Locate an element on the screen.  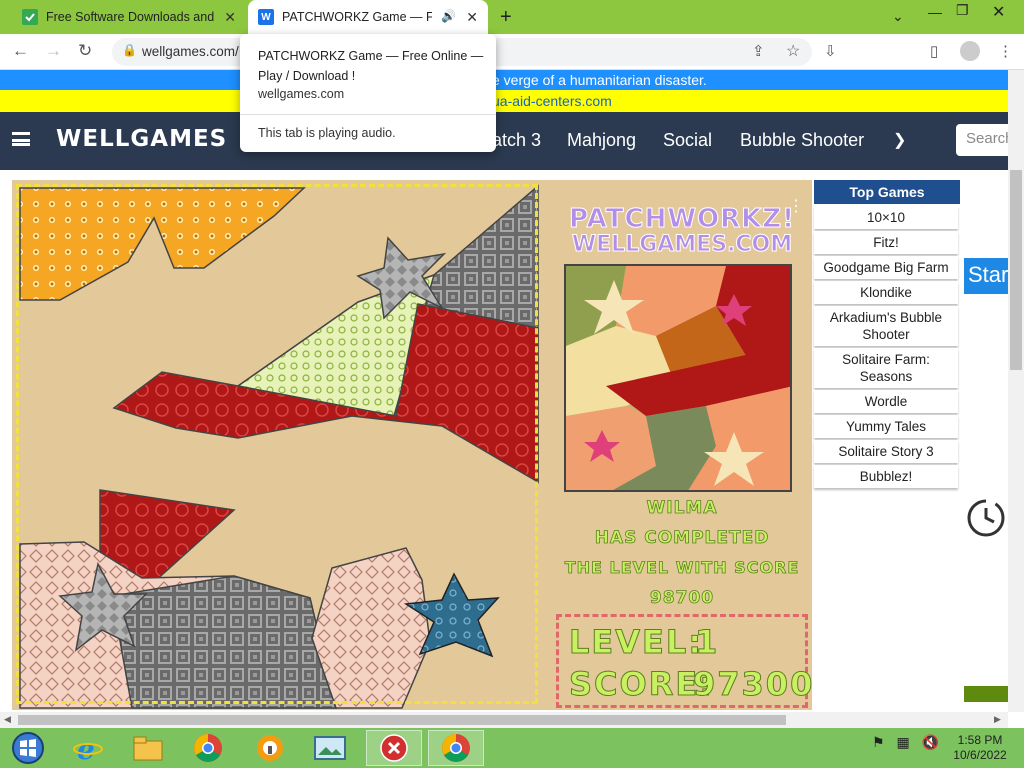
profile-avatar-icon is located at coordinates (970, 51).